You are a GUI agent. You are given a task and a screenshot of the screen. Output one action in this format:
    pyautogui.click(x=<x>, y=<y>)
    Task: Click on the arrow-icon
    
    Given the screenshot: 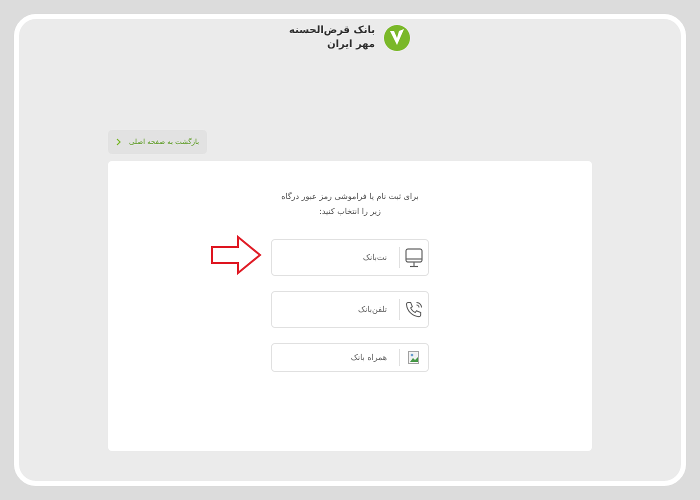 What is the action you would take?
    pyautogui.click(x=236, y=255)
    